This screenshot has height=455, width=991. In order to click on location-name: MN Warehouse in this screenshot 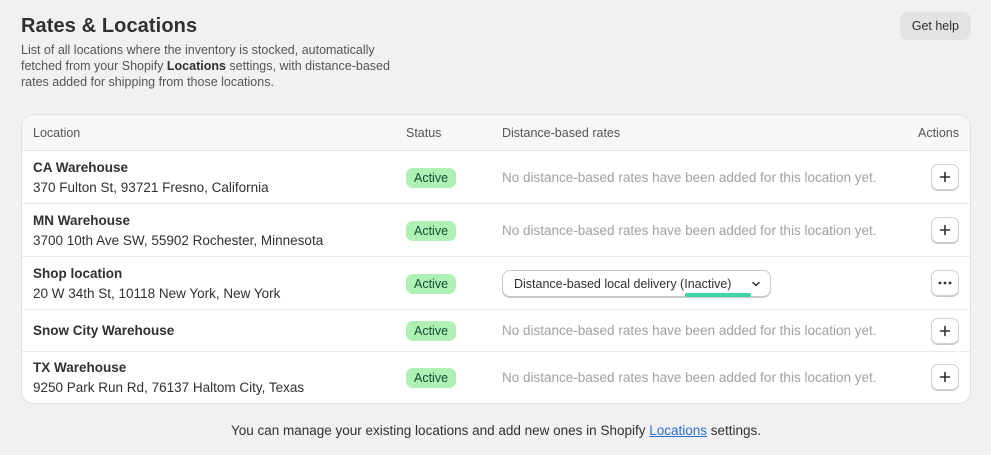, I will do `click(82, 220)`.